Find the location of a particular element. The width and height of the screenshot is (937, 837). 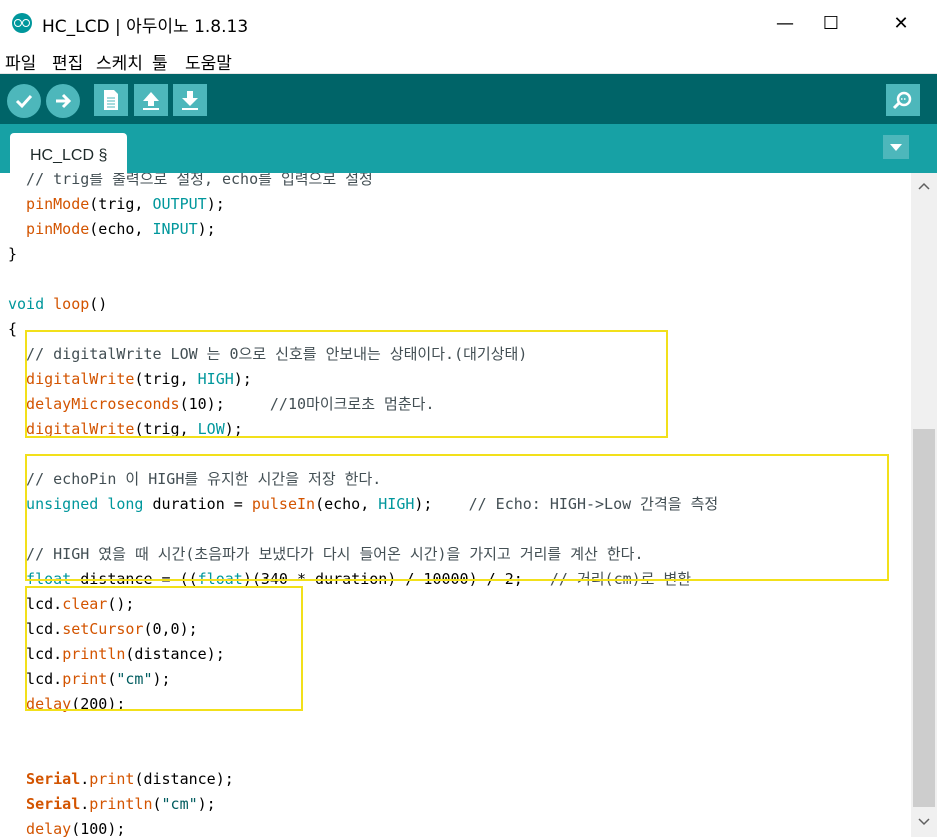

chevron-down-icon is located at coordinates (896, 147).